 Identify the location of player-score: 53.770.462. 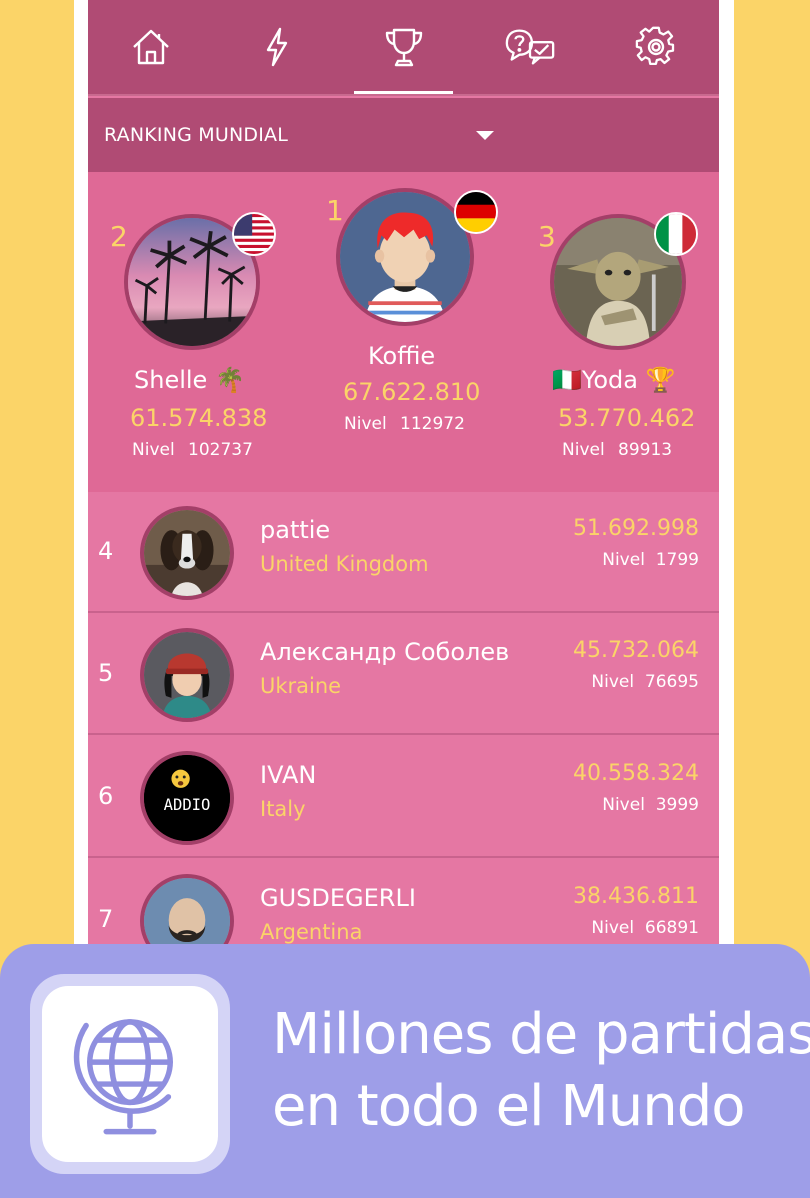
(627, 418).